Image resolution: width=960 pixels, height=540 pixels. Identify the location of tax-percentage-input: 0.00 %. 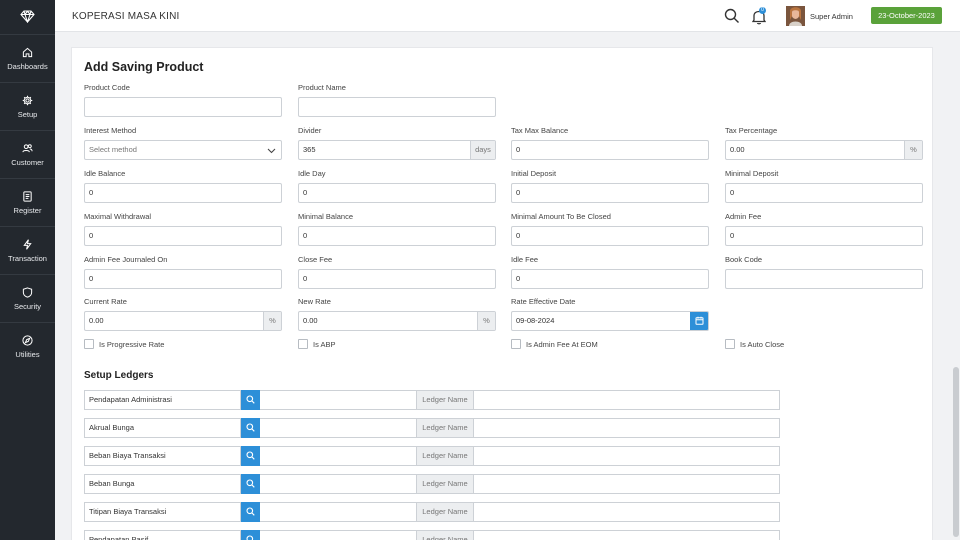
(824, 150).